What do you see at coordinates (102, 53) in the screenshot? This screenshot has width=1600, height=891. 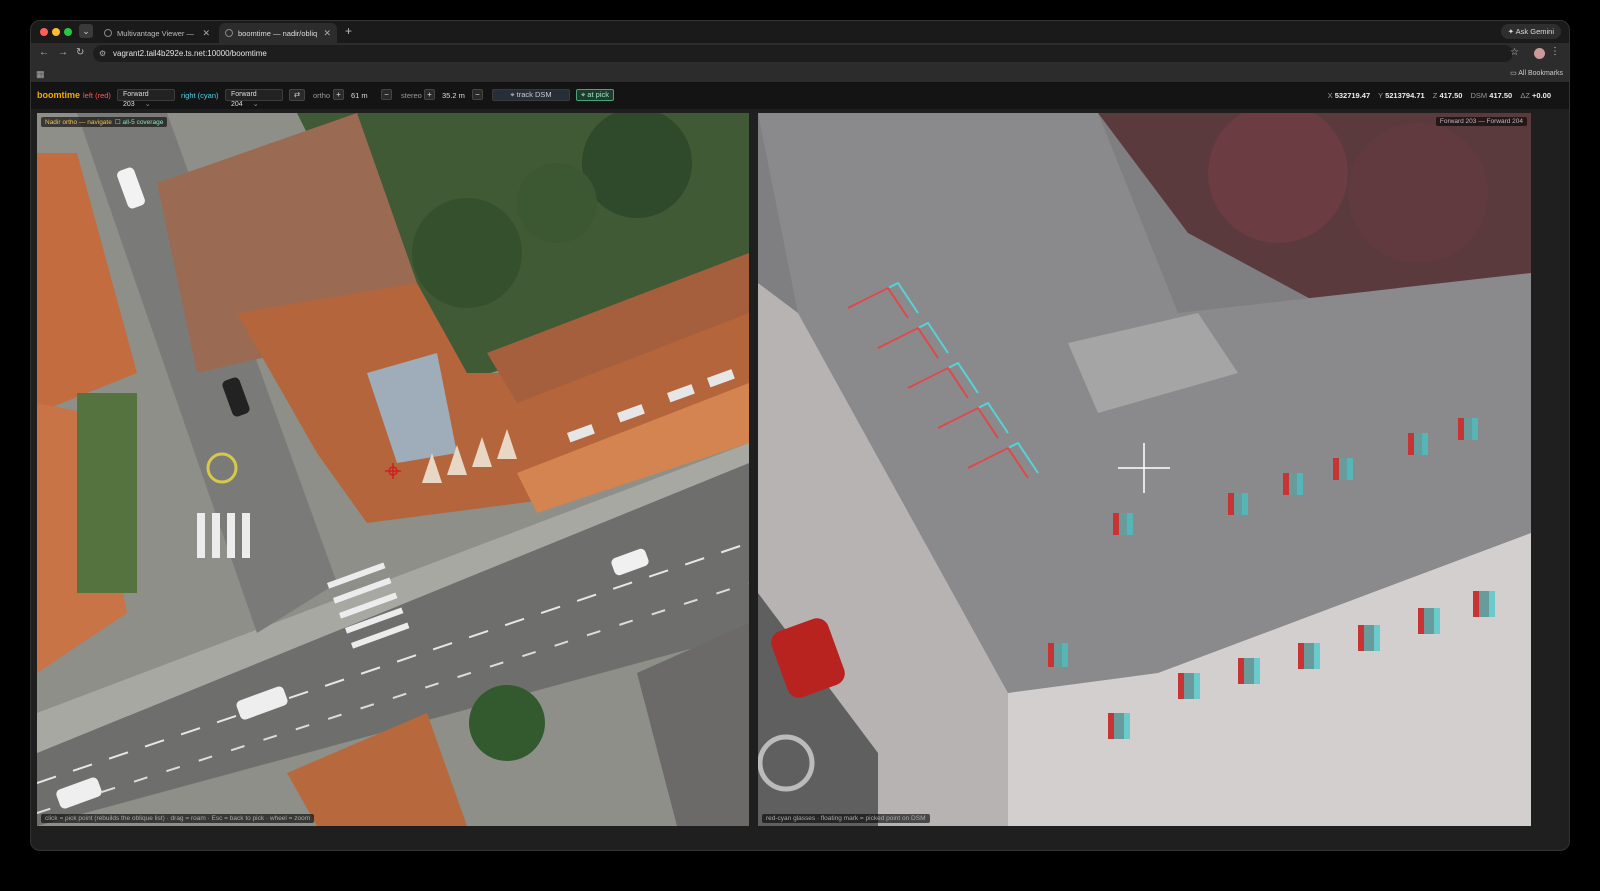 I see `site-info-icon: ⚙` at bounding box center [102, 53].